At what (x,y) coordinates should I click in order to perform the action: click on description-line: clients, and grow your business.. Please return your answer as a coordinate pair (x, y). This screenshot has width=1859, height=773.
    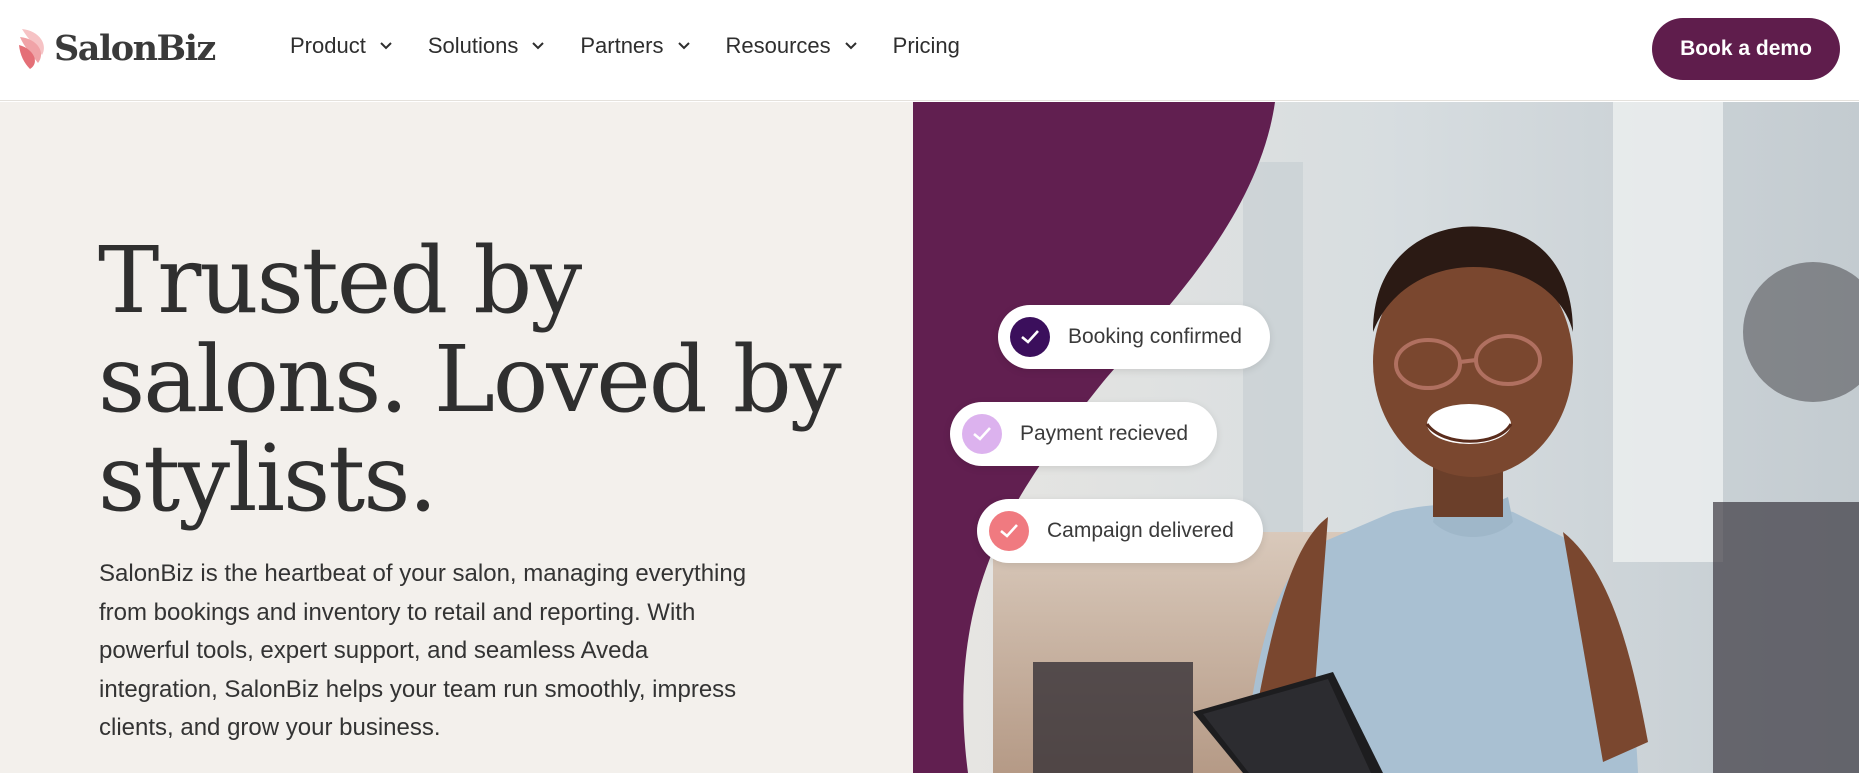
    Looking at the image, I should click on (270, 727).